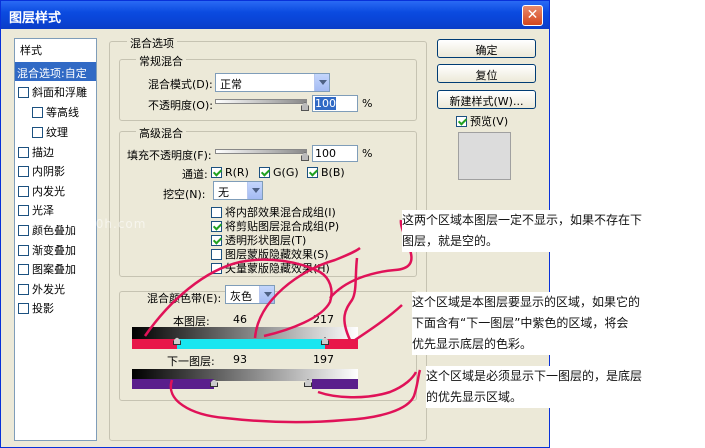 This screenshot has width=705, height=448. What do you see at coordinates (520, 323) in the screenshot?
I see `note-line: 下面含有“下一图层”中紫色的区域，将会` at bounding box center [520, 323].